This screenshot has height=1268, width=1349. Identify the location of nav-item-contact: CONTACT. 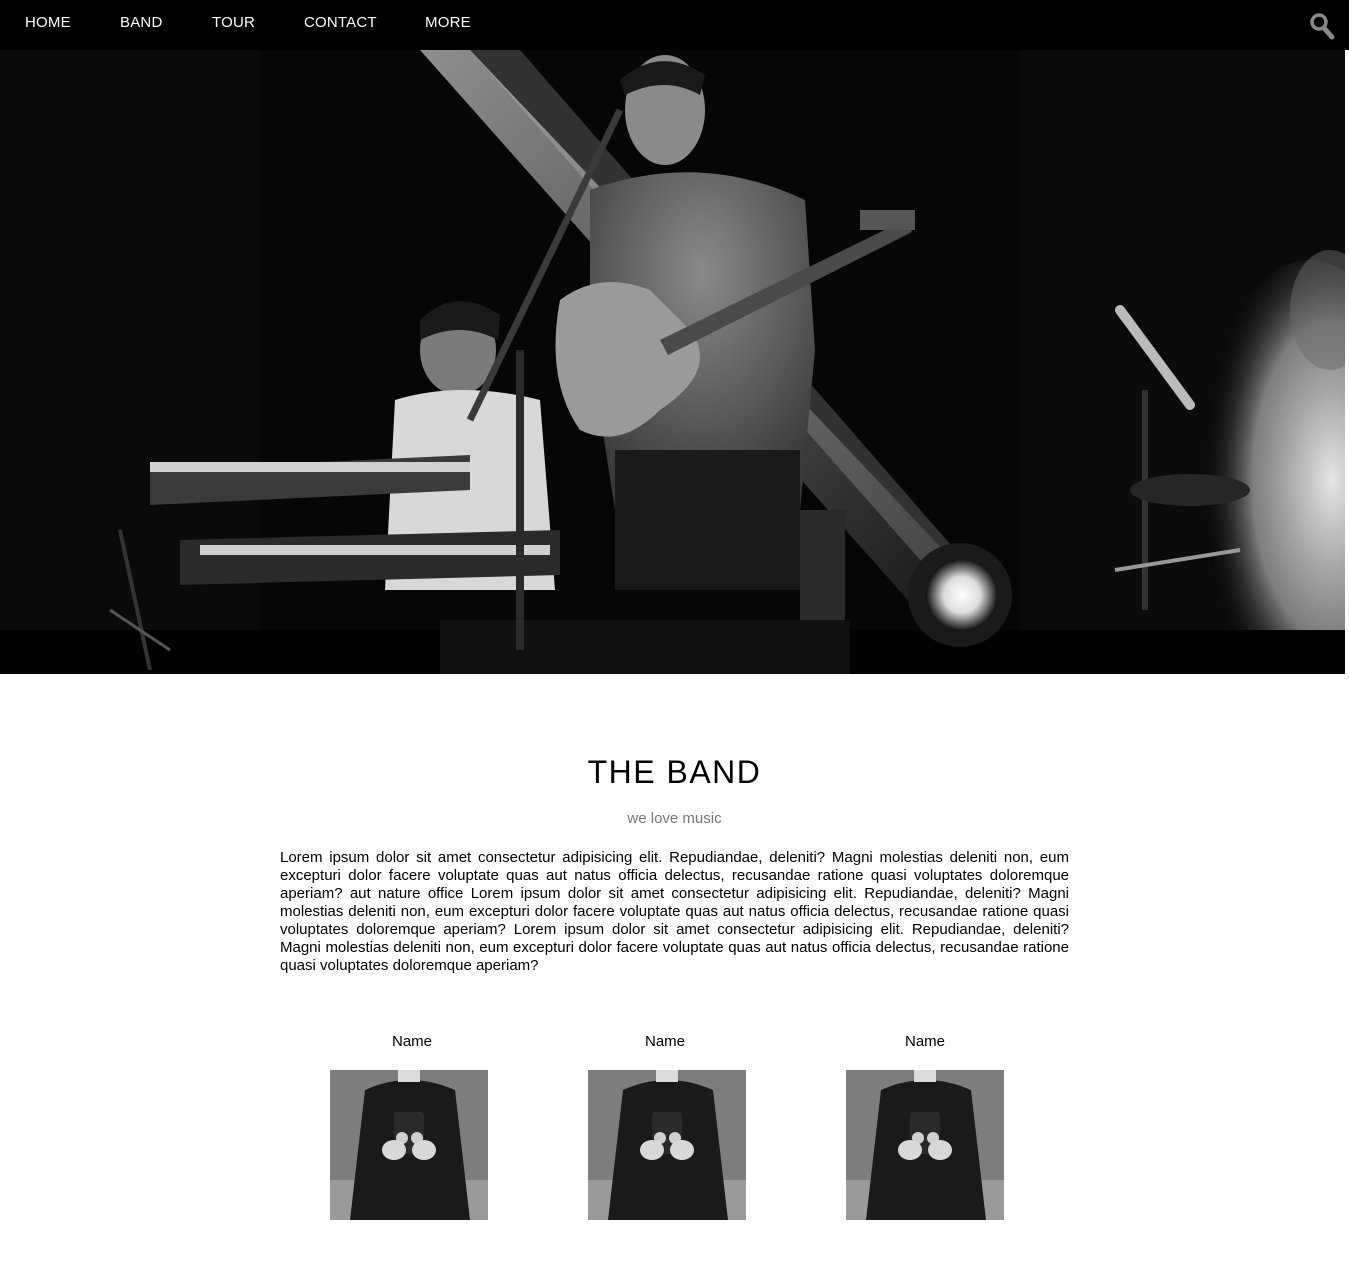
(340, 23).